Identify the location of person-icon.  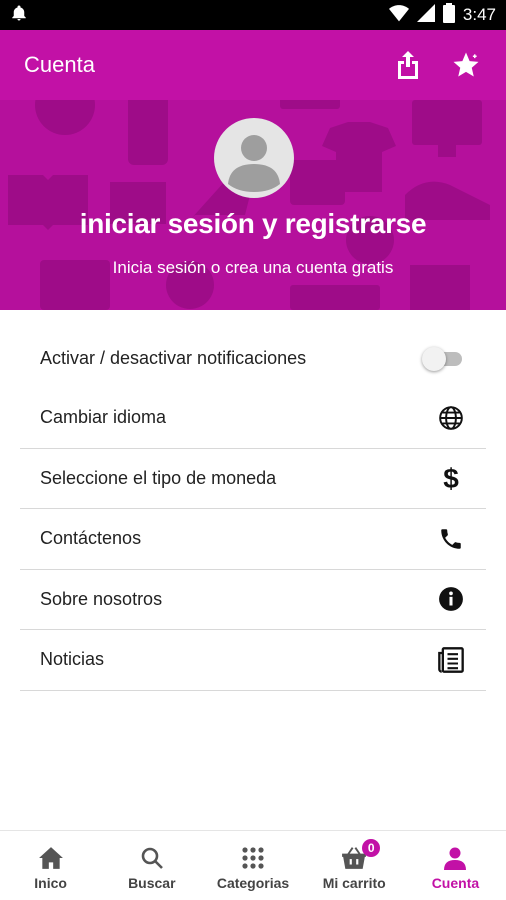
(455, 858).